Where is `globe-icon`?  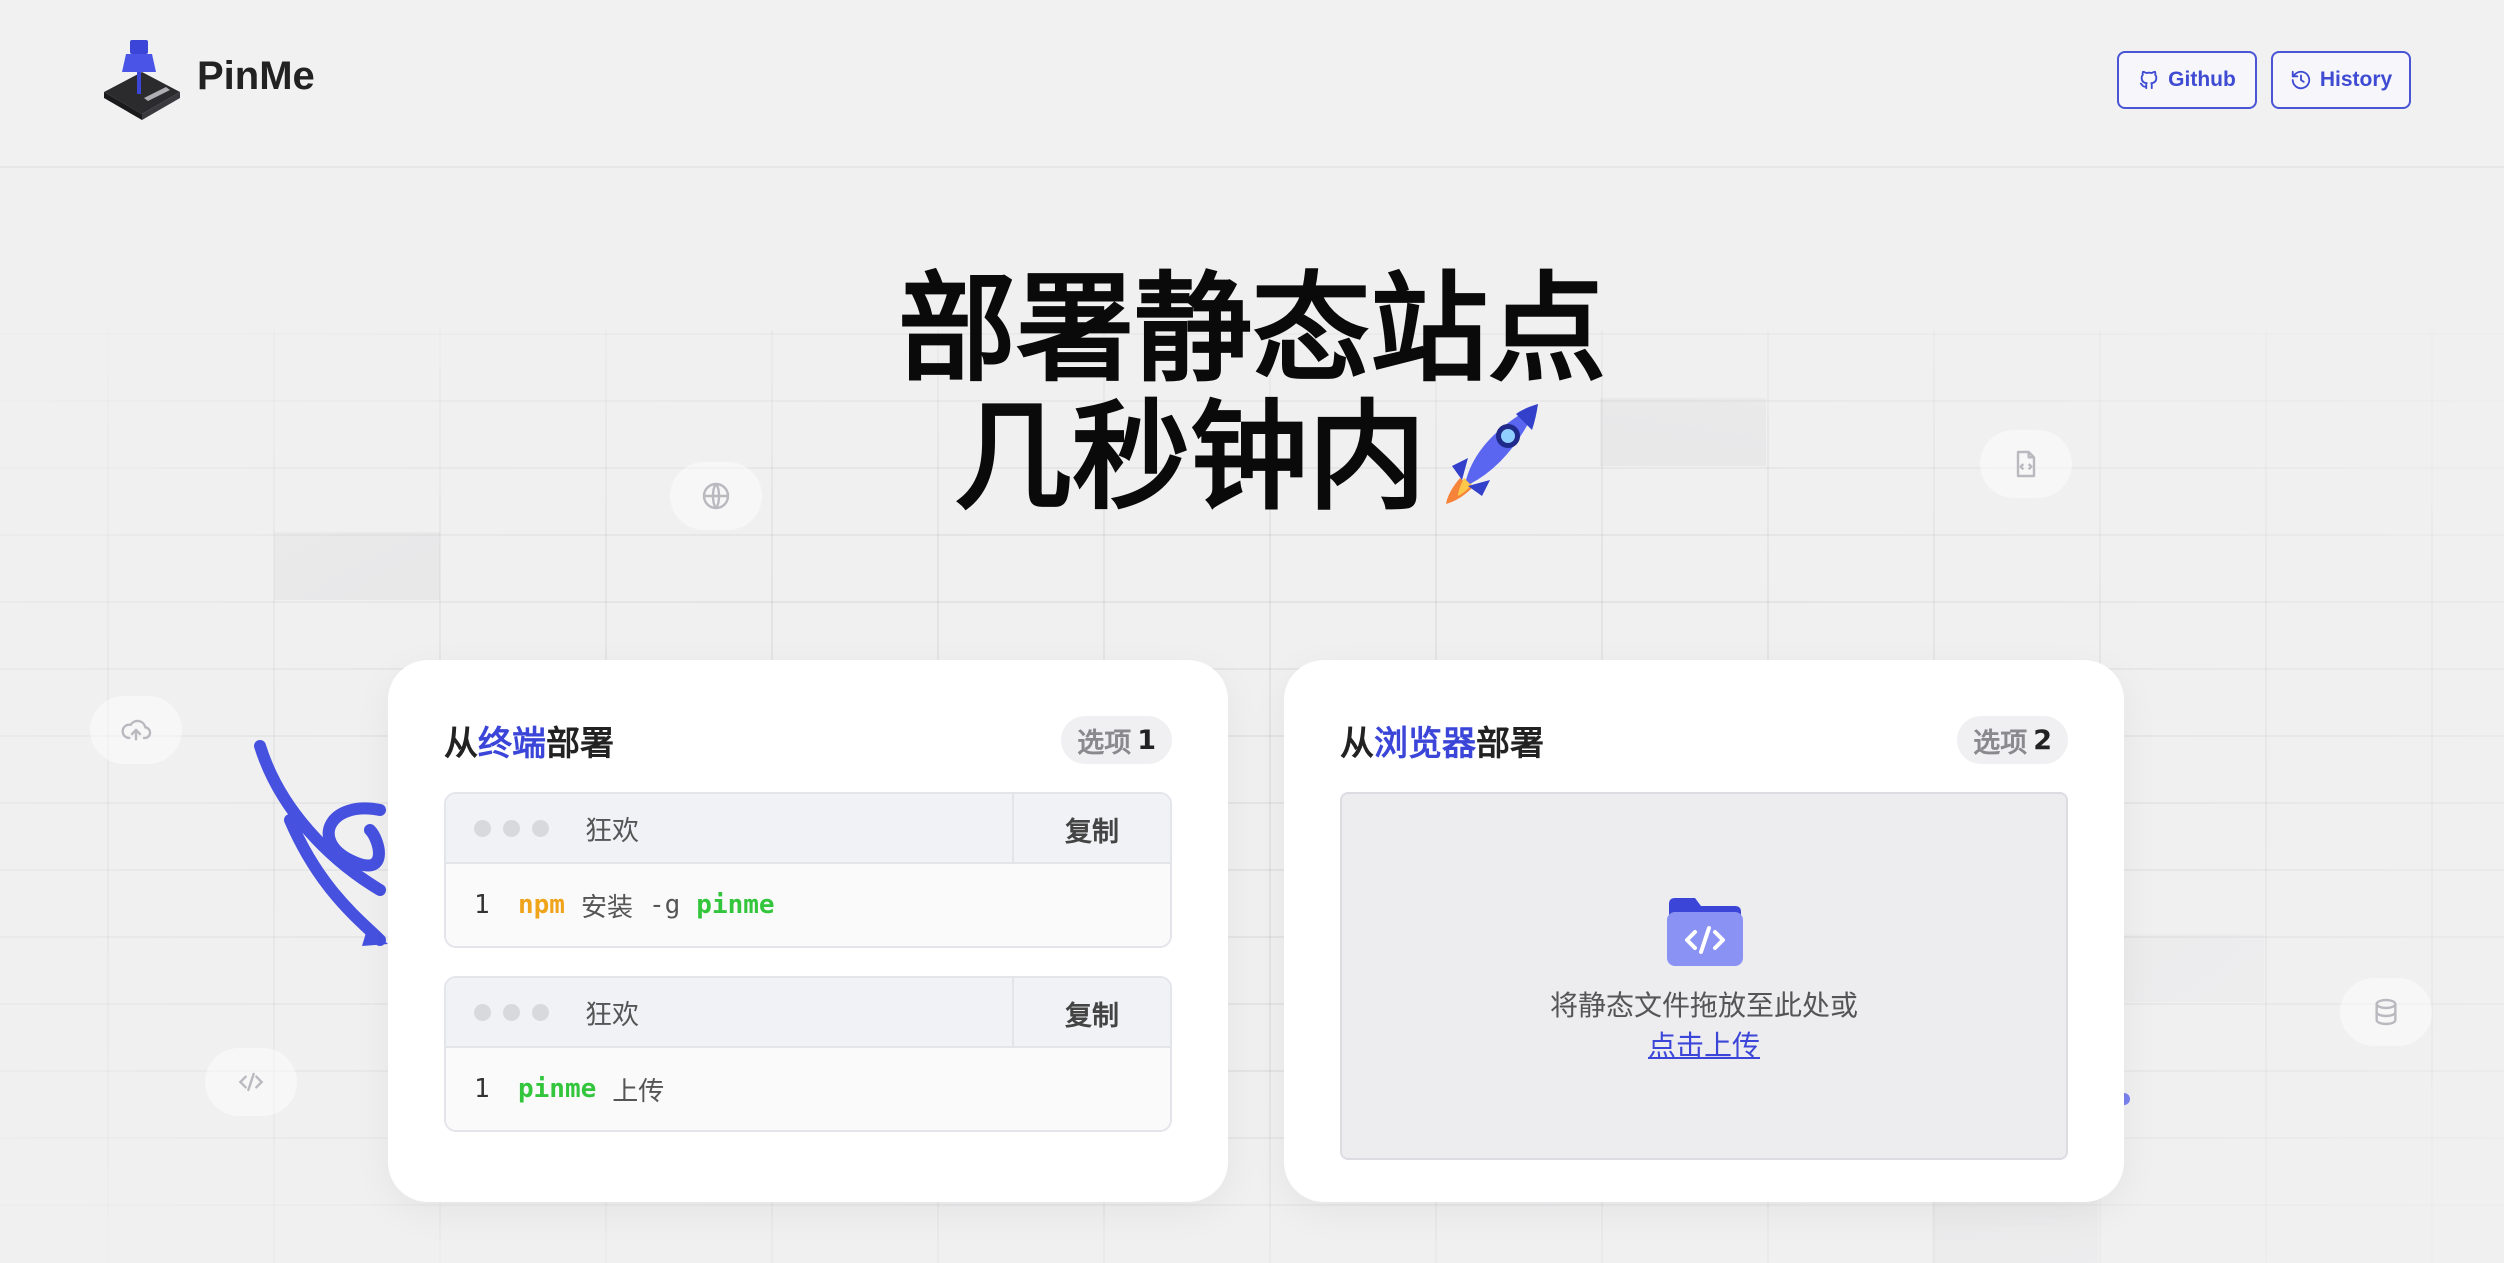
globe-icon is located at coordinates (716, 496).